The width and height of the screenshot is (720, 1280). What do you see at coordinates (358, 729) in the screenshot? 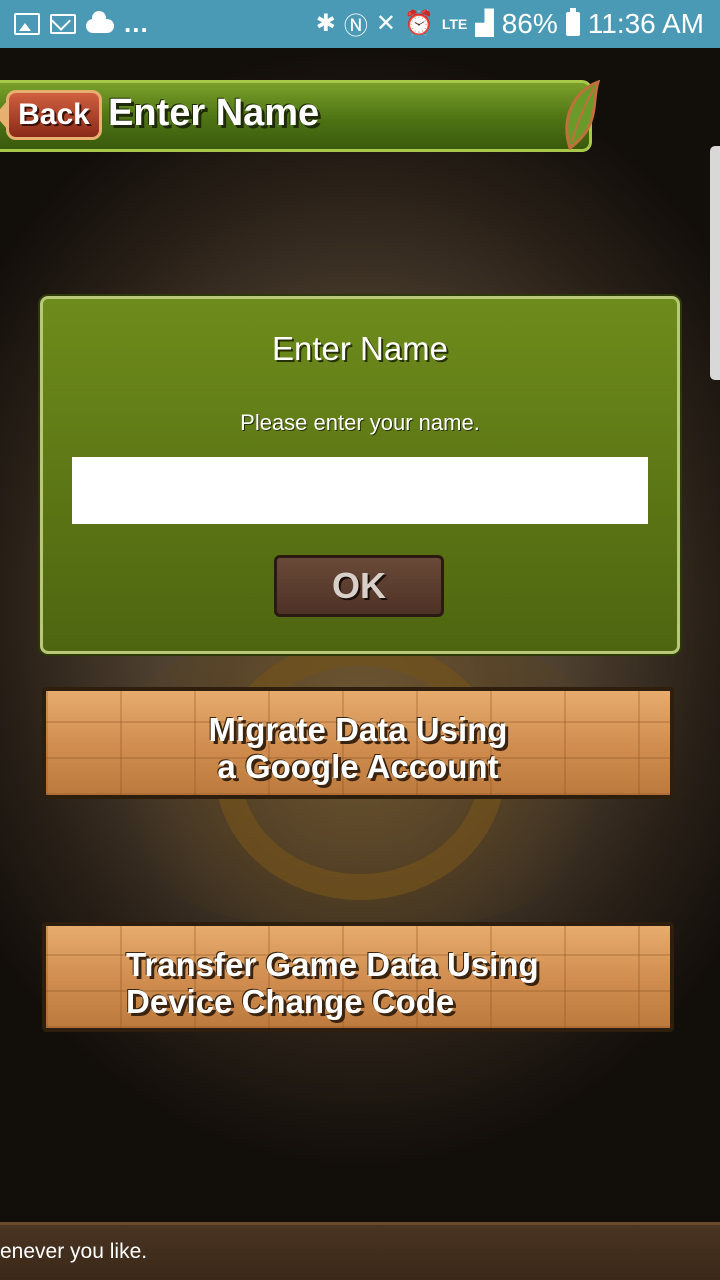
I see `button-label-line: Migrate Data Using` at bounding box center [358, 729].